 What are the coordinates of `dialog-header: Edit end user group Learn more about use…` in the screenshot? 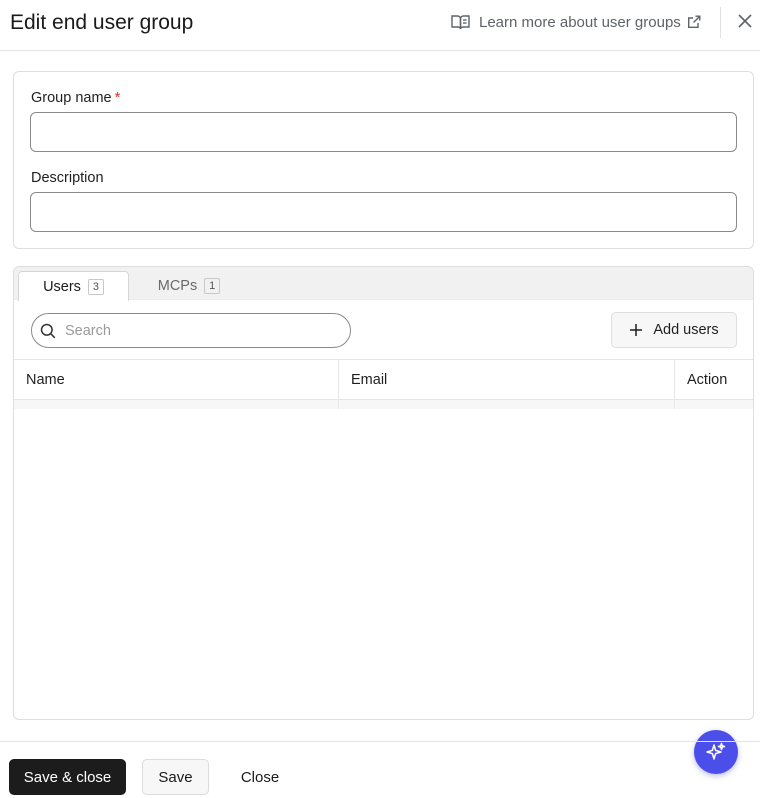 It's located at (380, 25).